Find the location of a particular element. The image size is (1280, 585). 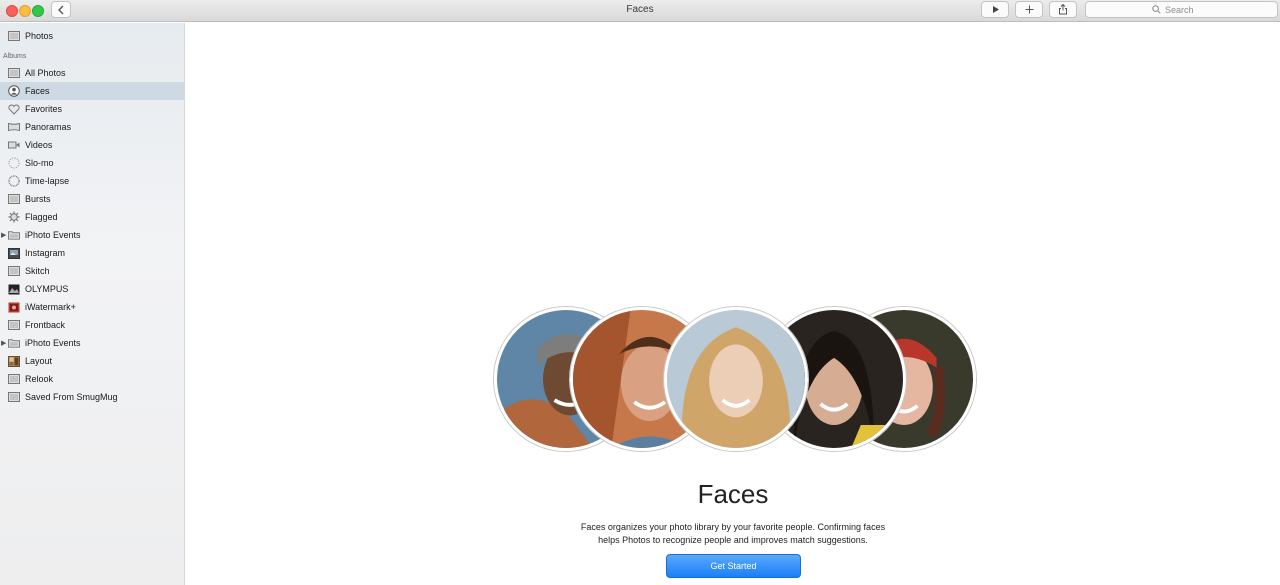

person-icon is located at coordinates (14, 91).